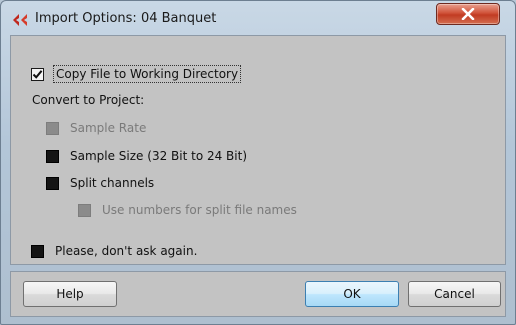  I want to click on dont-ask-checkbox-row: Please, don't ask again., so click(114, 251).